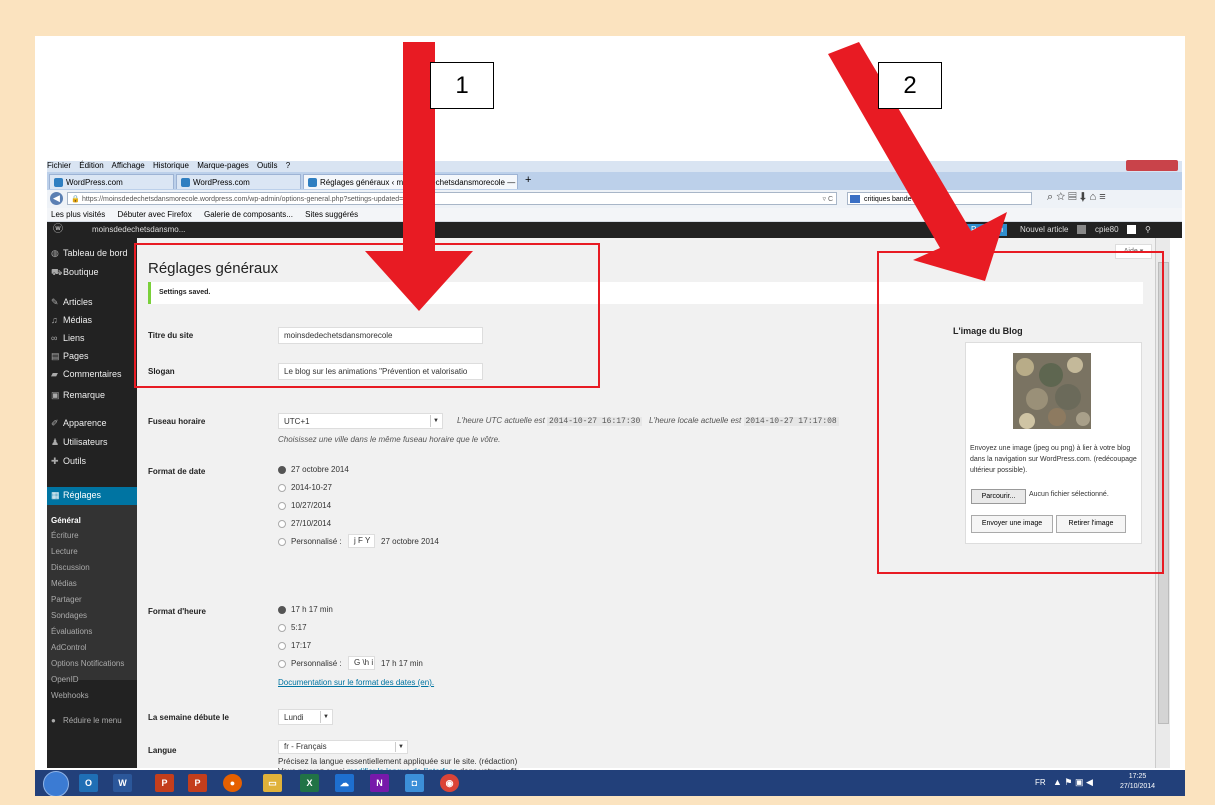 Image resolution: width=1215 pixels, height=805 pixels. I want to click on firefox-icon: ●, so click(232, 783).